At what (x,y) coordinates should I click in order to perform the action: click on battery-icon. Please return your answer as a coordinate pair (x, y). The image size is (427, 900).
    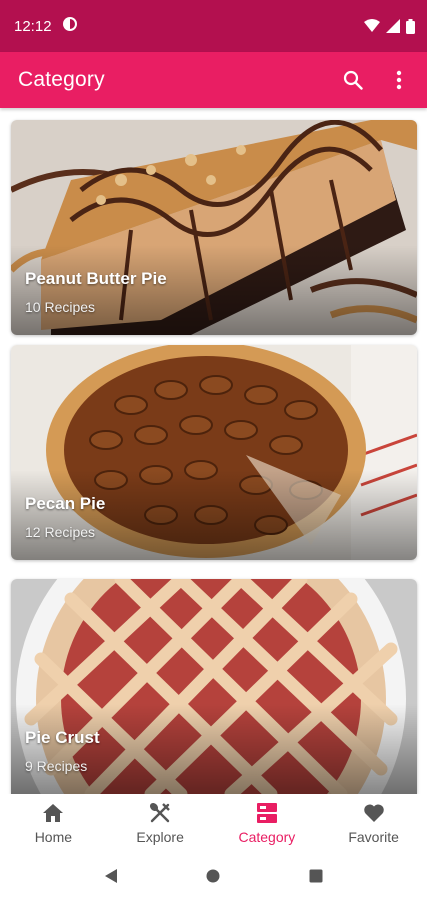
    Looking at the image, I should click on (410, 26).